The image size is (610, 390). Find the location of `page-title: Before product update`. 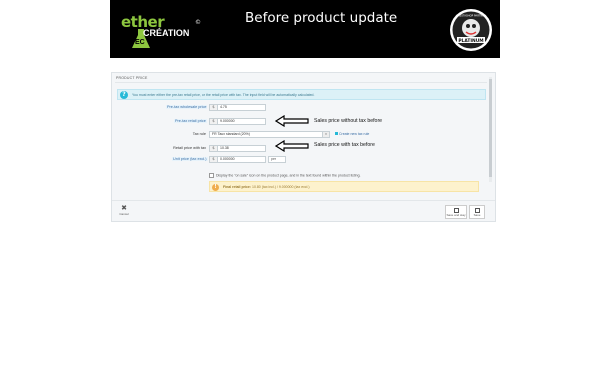

page-title: Before product update is located at coordinates (321, 18).